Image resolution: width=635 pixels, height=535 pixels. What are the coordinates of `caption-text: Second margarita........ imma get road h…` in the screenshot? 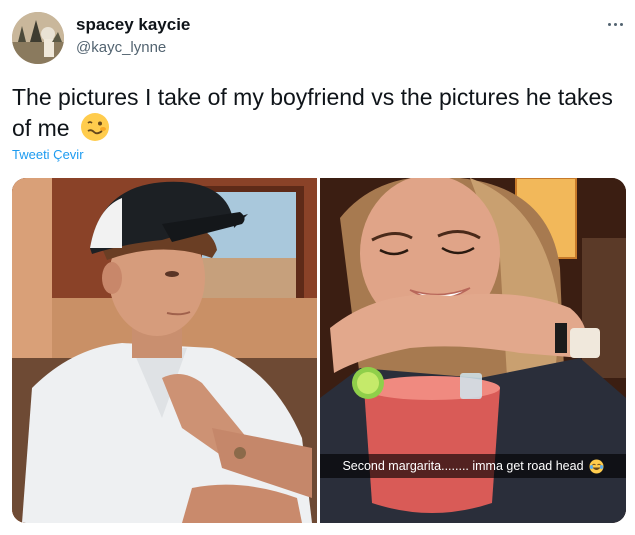 It's located at (463, 466).